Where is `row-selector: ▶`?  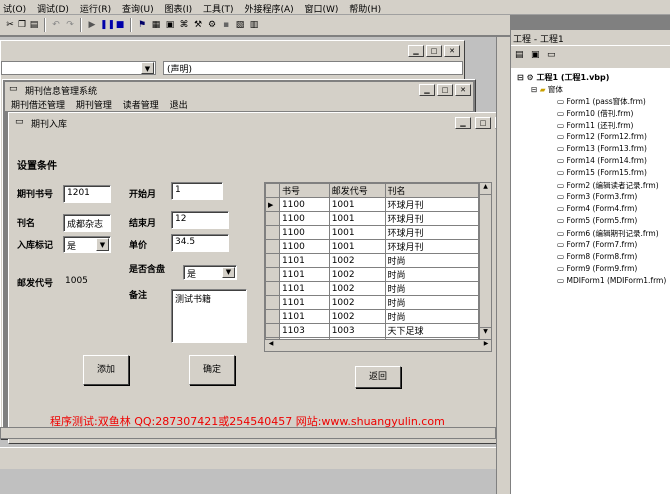 row-selector: ▶ is located at coordinates (272, 204).